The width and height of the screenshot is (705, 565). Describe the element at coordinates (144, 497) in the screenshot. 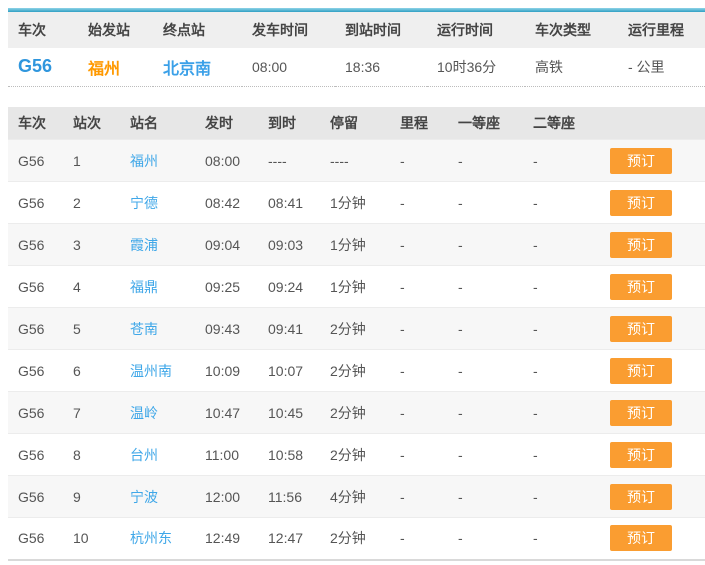

I see `station-link: 宁波` at that location.